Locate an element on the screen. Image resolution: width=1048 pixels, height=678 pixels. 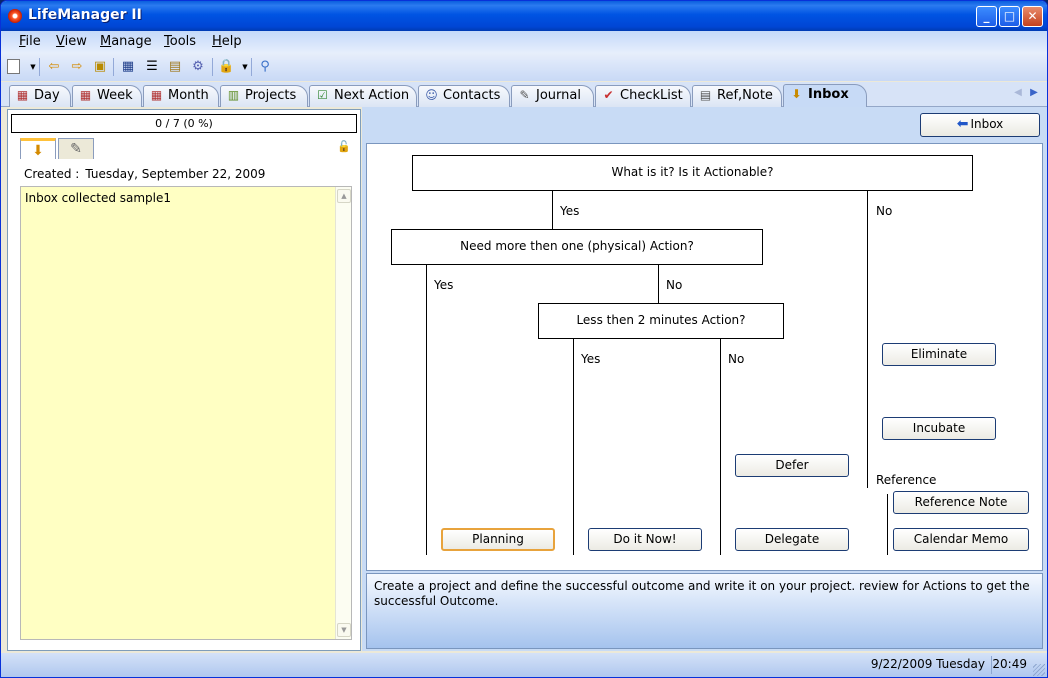
close-icon: ✕ is located at coordinates (1032, 16).